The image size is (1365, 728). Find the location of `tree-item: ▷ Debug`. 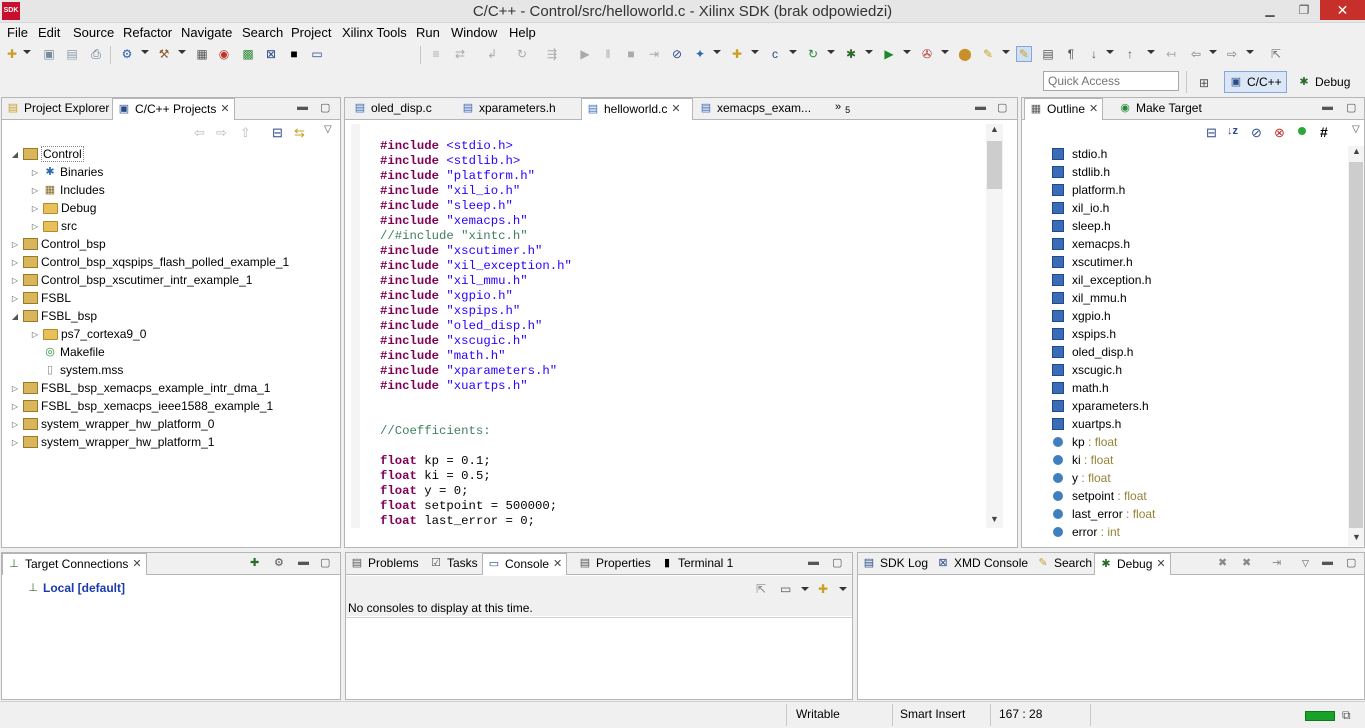

tree-item: ▷ Debug is located at coordinates (63, 208).